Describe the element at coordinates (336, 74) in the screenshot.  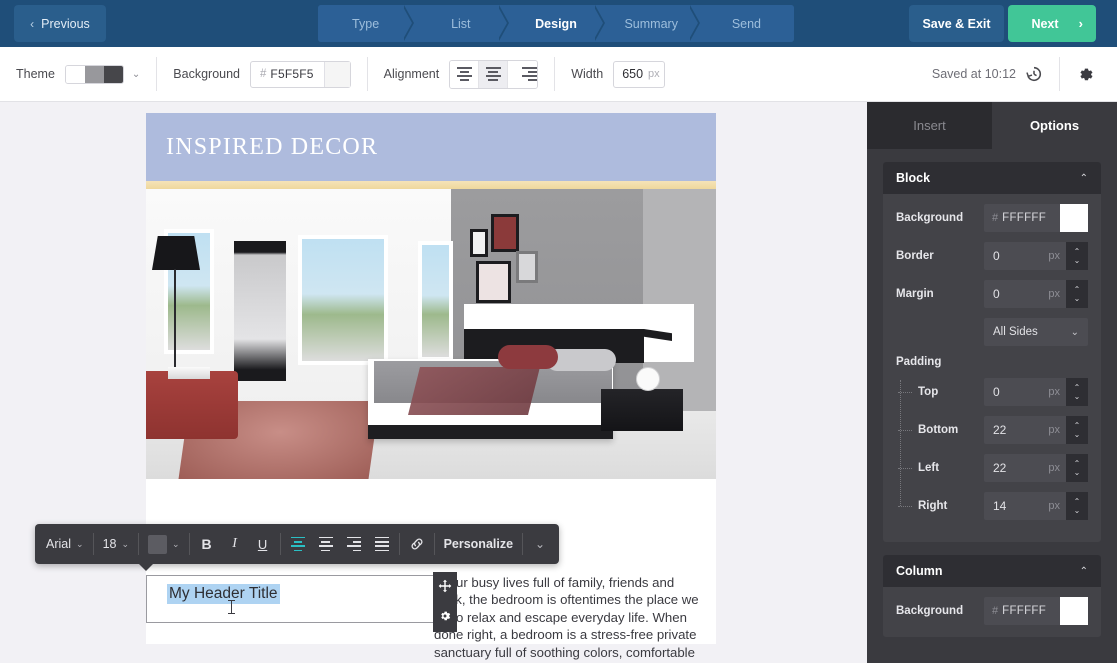
I see `background-color-swatch` at that location.